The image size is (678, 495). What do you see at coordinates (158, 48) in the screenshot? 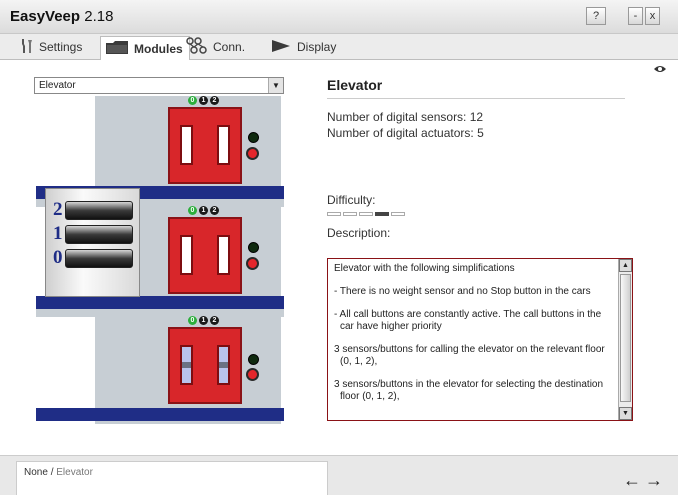
I see `tab-modules-label: Modules` at bounding box center [158, 48].